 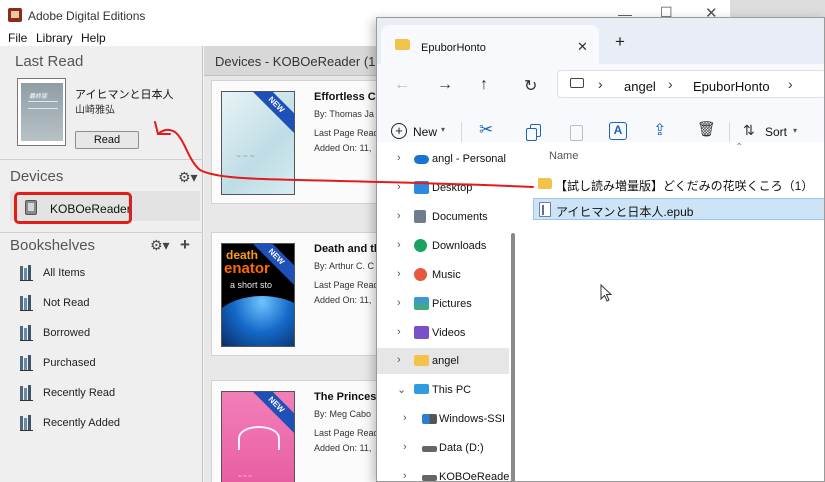 What do you see at coordinates (401, 389) in the screenshot?
I see `chevron-down-icon: ⌄` at bounding box center [401, 389].